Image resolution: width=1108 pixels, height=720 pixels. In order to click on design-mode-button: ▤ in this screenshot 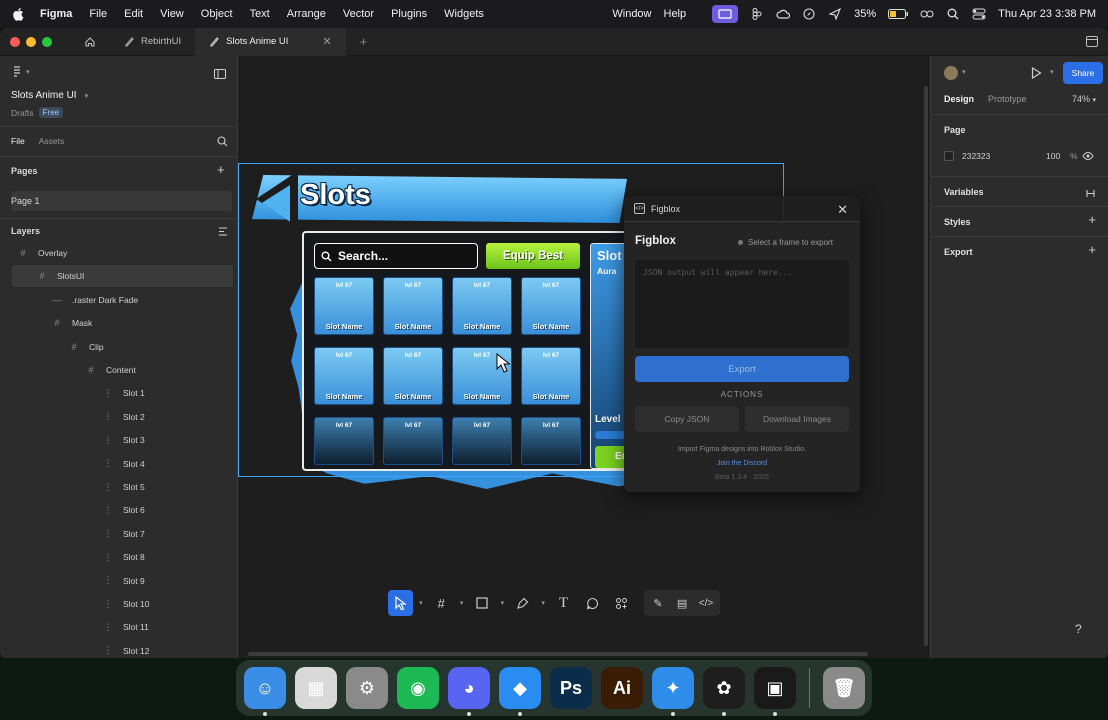, I will do `click(682, 603)`.